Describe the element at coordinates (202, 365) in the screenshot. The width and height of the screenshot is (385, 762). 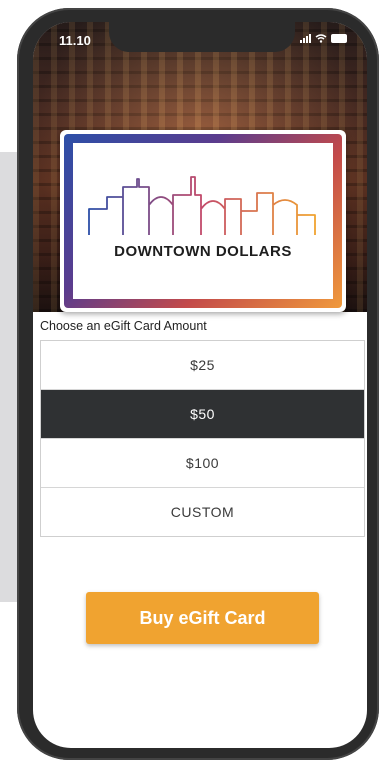
I see `amount-option-25: $25` at that location.